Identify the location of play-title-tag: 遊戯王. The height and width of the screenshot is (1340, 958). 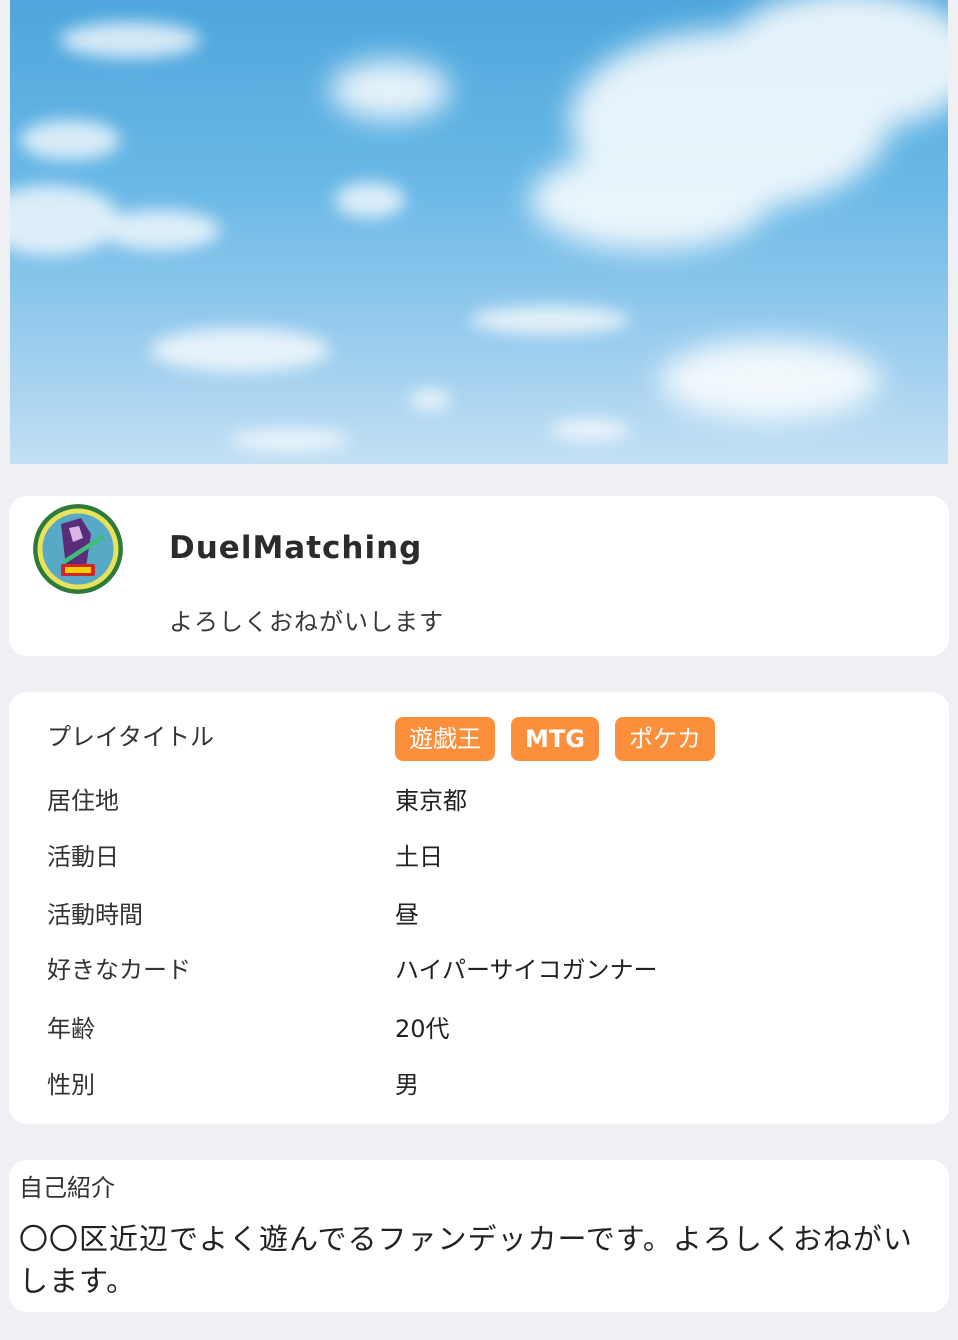
(445, 739).